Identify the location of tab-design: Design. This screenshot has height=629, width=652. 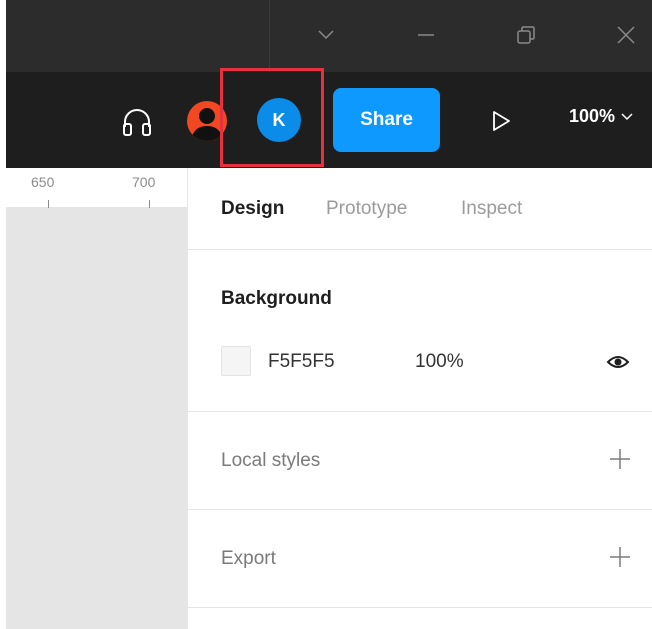
(252, 209).